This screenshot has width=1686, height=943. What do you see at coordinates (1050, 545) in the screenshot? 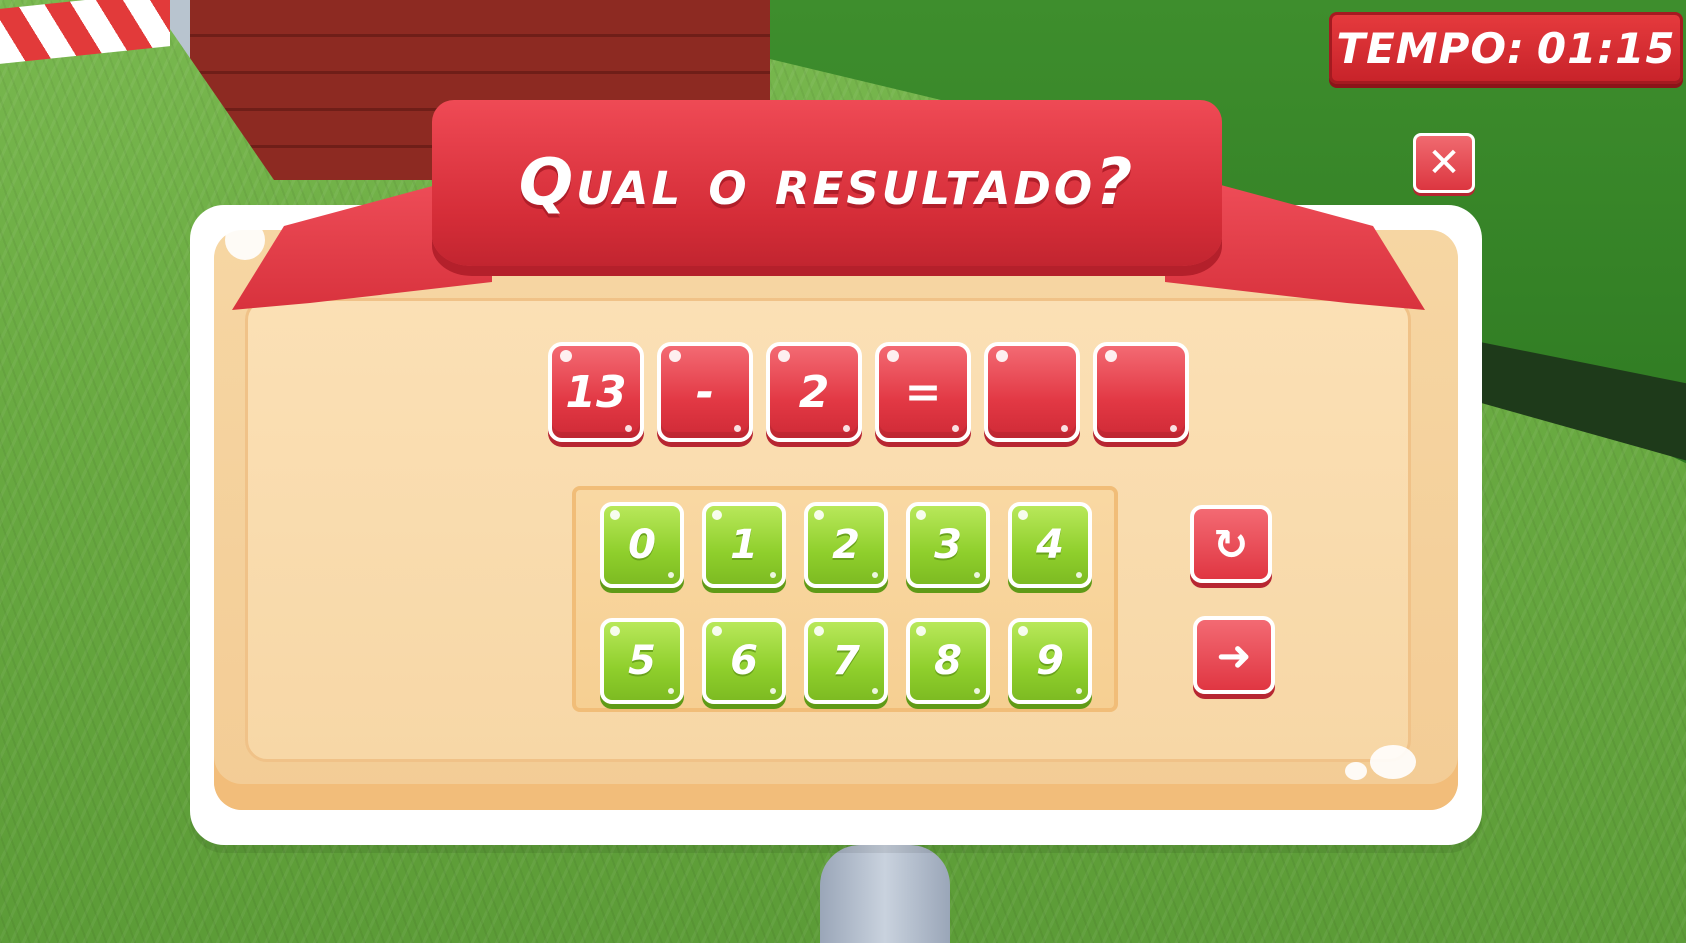
I see `key-4: 4` at bounding box center [1050, 545].